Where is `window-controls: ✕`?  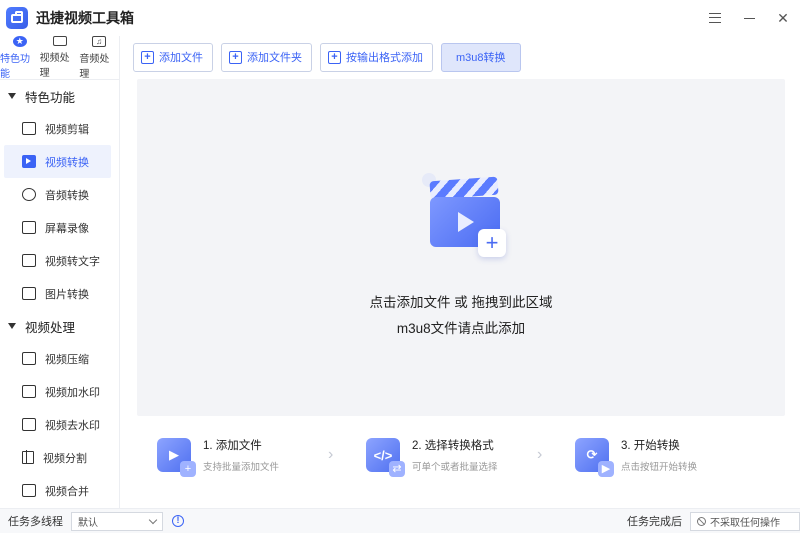
window-controls: ✕ is located at coordinates (749, 18).